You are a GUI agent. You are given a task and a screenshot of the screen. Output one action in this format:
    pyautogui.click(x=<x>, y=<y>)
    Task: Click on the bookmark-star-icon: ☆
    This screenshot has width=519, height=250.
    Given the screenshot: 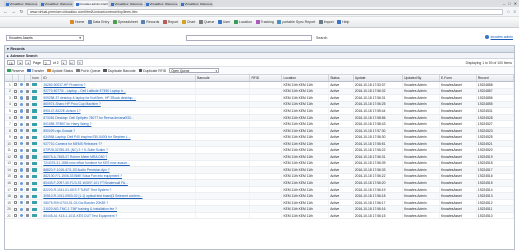 What is the action you would take?
    pyautogui.click(x=508, y=12)
    